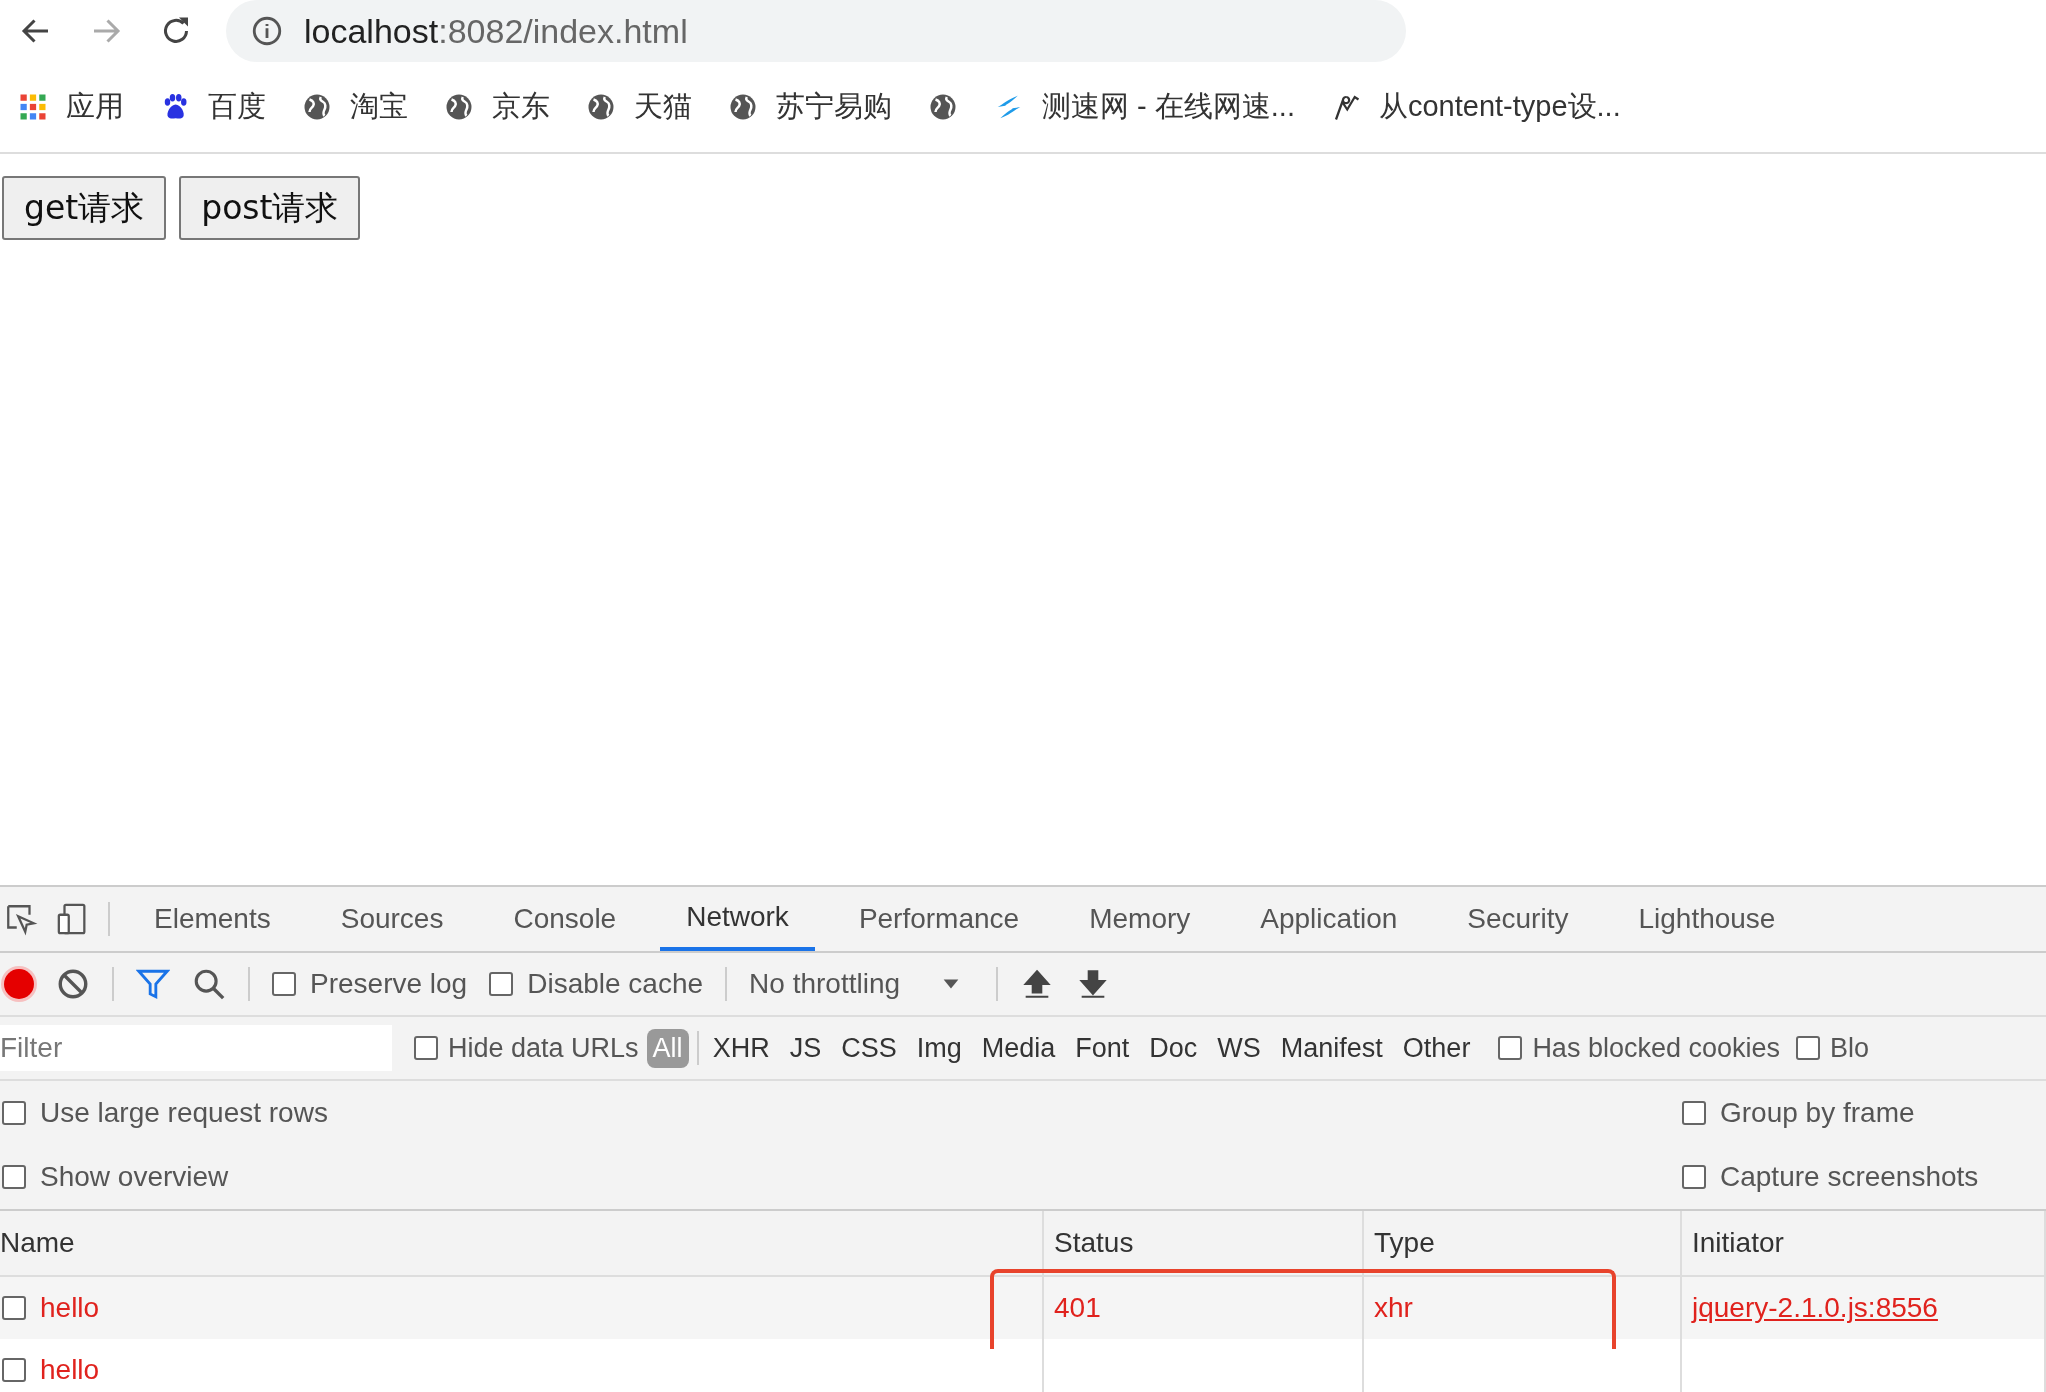  What do you see at coordinates (1436, 1048) in the screenshot?
I see `type-filter: Other` at bounding box center [1436, 1048].